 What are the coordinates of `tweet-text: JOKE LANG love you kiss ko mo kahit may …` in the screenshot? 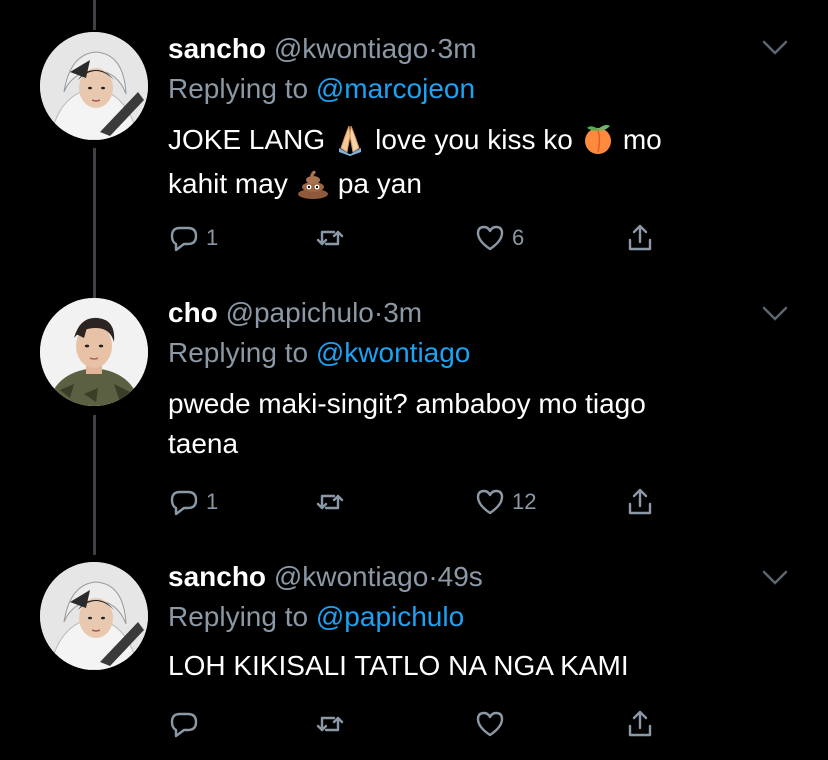 It's located at (478, 162).